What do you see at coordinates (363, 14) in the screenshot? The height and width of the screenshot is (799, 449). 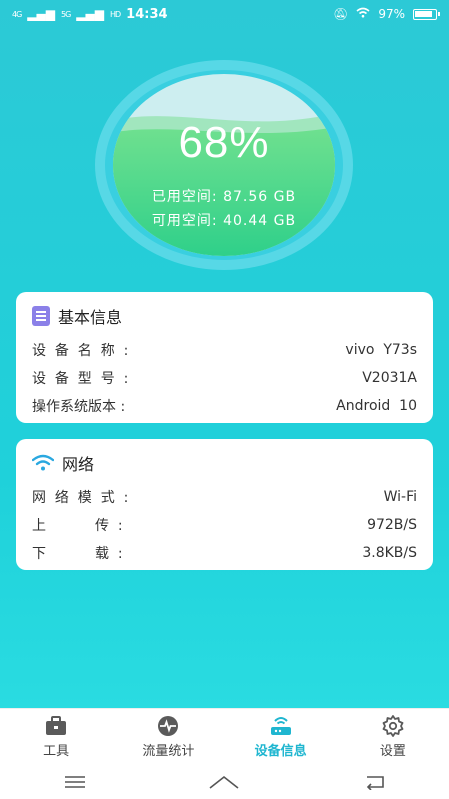 I see `wifi-status-icon` at bounding box center [363, 14].